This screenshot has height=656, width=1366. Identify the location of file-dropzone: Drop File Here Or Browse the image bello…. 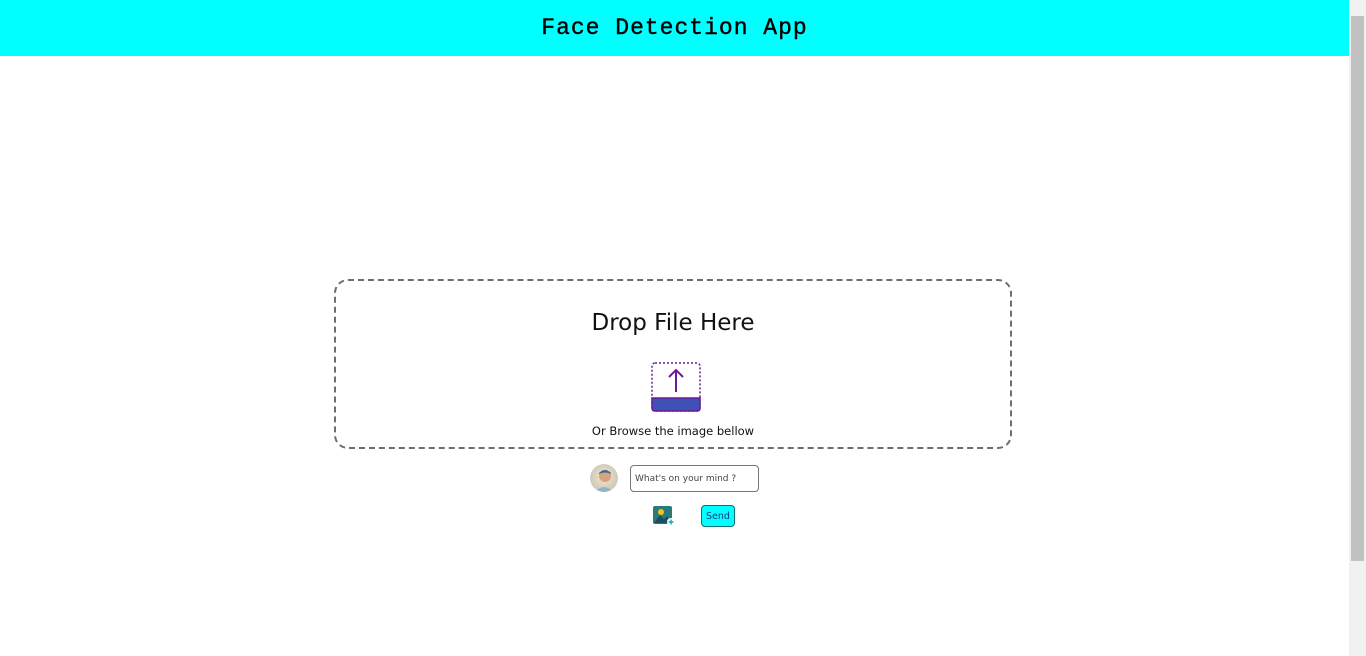
(673, 364).